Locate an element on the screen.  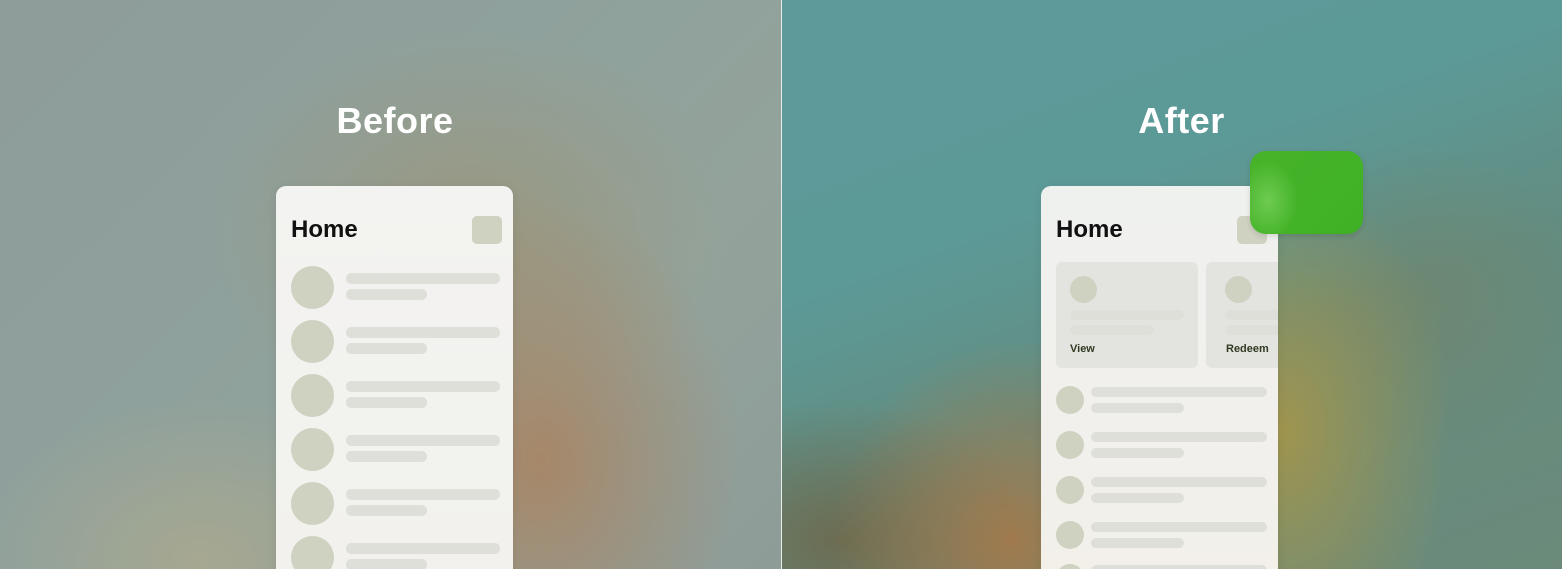
before-home-title: Home is located at coordinates (324, 229).